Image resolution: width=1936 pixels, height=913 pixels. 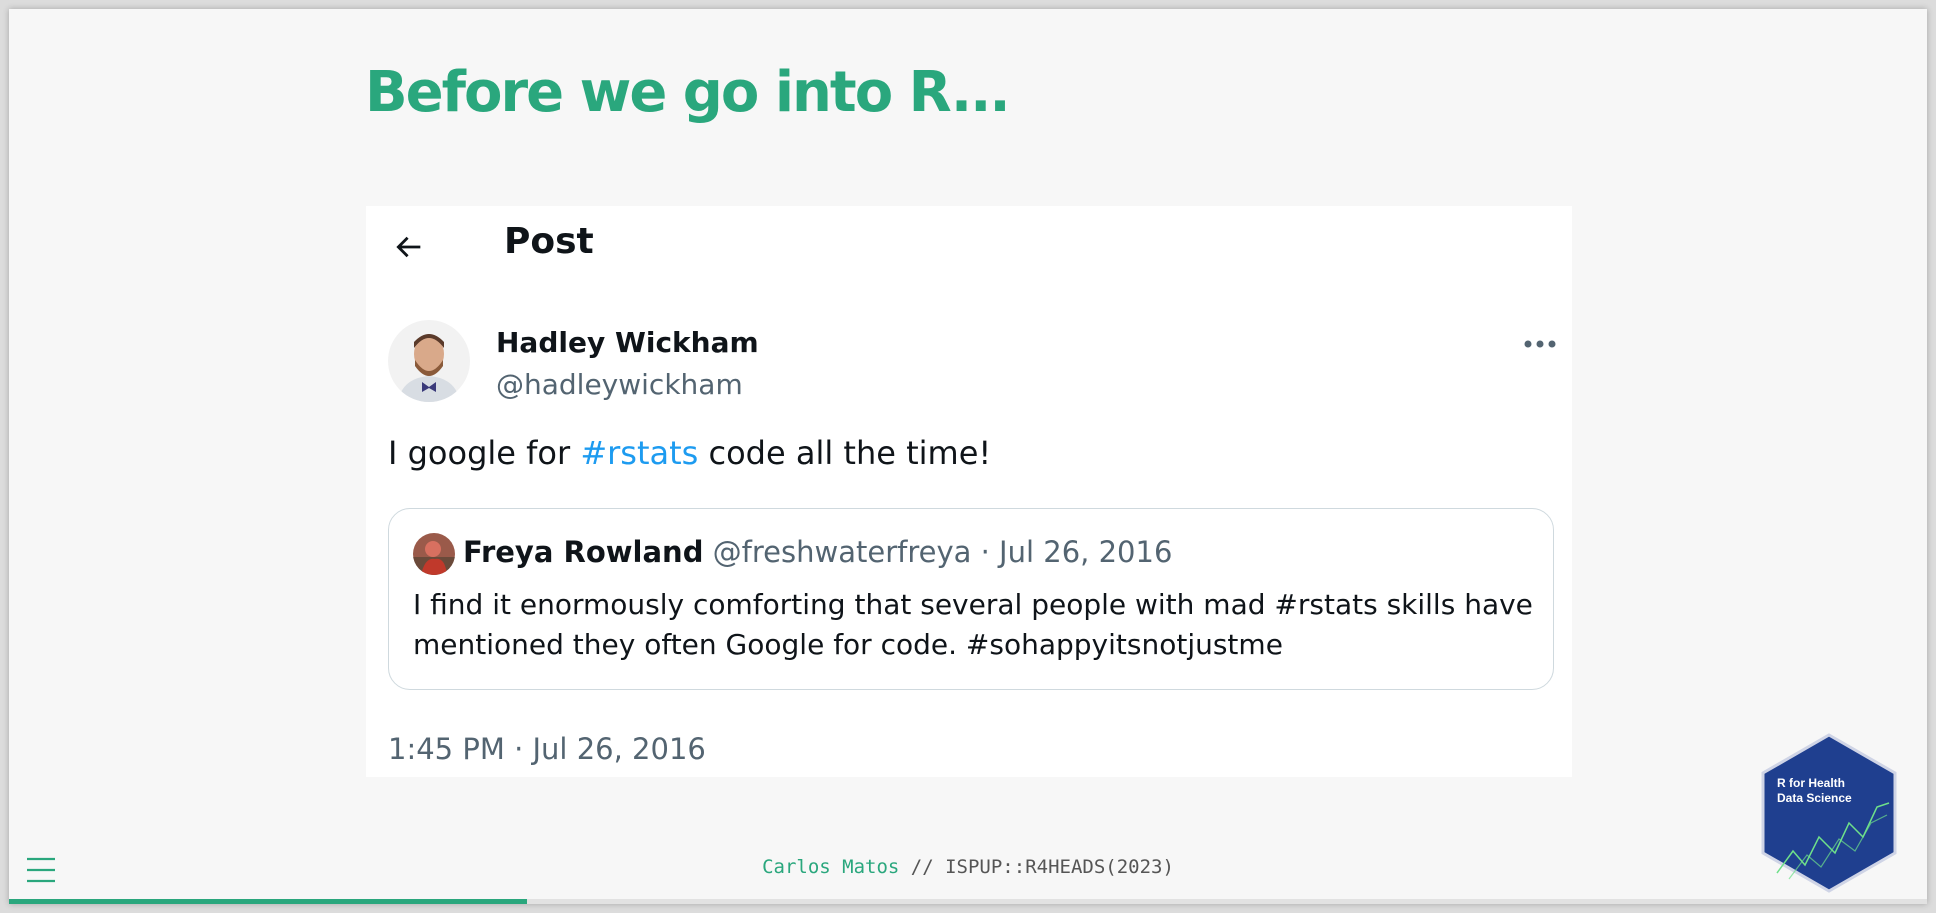 What do you see at coordinates (639, 453) in the screenshot?
I see `hashtag-link: #rstats` at bounding box center [639, 453].